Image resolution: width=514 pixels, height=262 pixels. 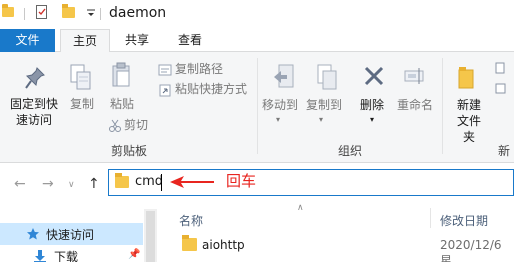 I want to click on easy-access-icon, so click(x=501, y=89).